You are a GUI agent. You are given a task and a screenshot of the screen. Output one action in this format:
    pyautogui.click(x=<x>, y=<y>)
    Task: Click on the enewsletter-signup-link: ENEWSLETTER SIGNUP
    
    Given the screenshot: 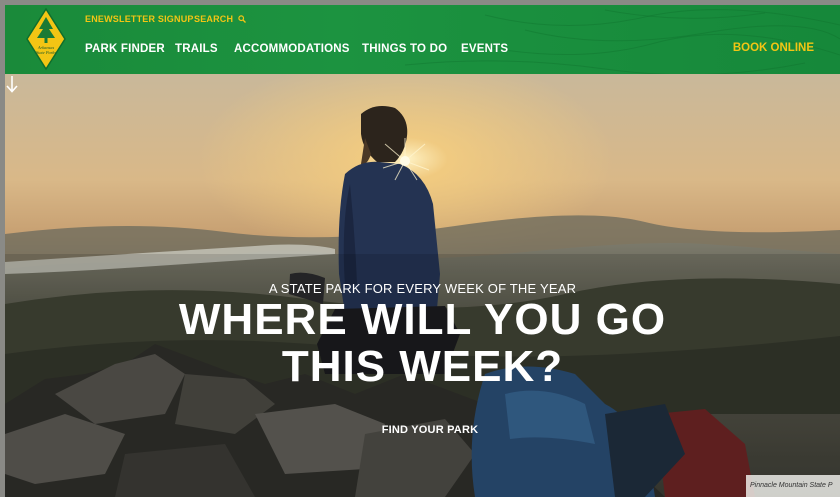 What is the action you would take?
    pyautogui.click(x=139, y=19)
    